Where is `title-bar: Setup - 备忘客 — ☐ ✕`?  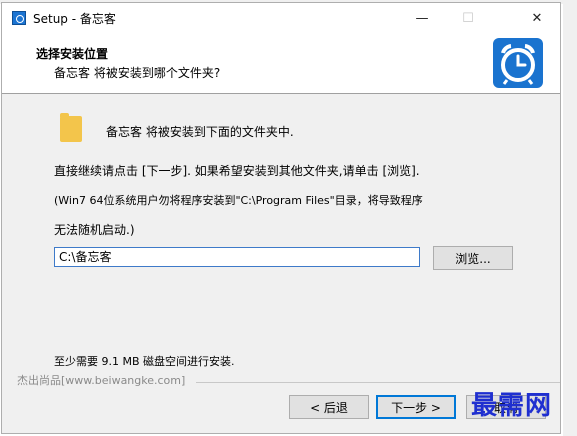 title-bar: Setup - 备忘客 — ☐ ✕ is located at coordinates (281, 18).